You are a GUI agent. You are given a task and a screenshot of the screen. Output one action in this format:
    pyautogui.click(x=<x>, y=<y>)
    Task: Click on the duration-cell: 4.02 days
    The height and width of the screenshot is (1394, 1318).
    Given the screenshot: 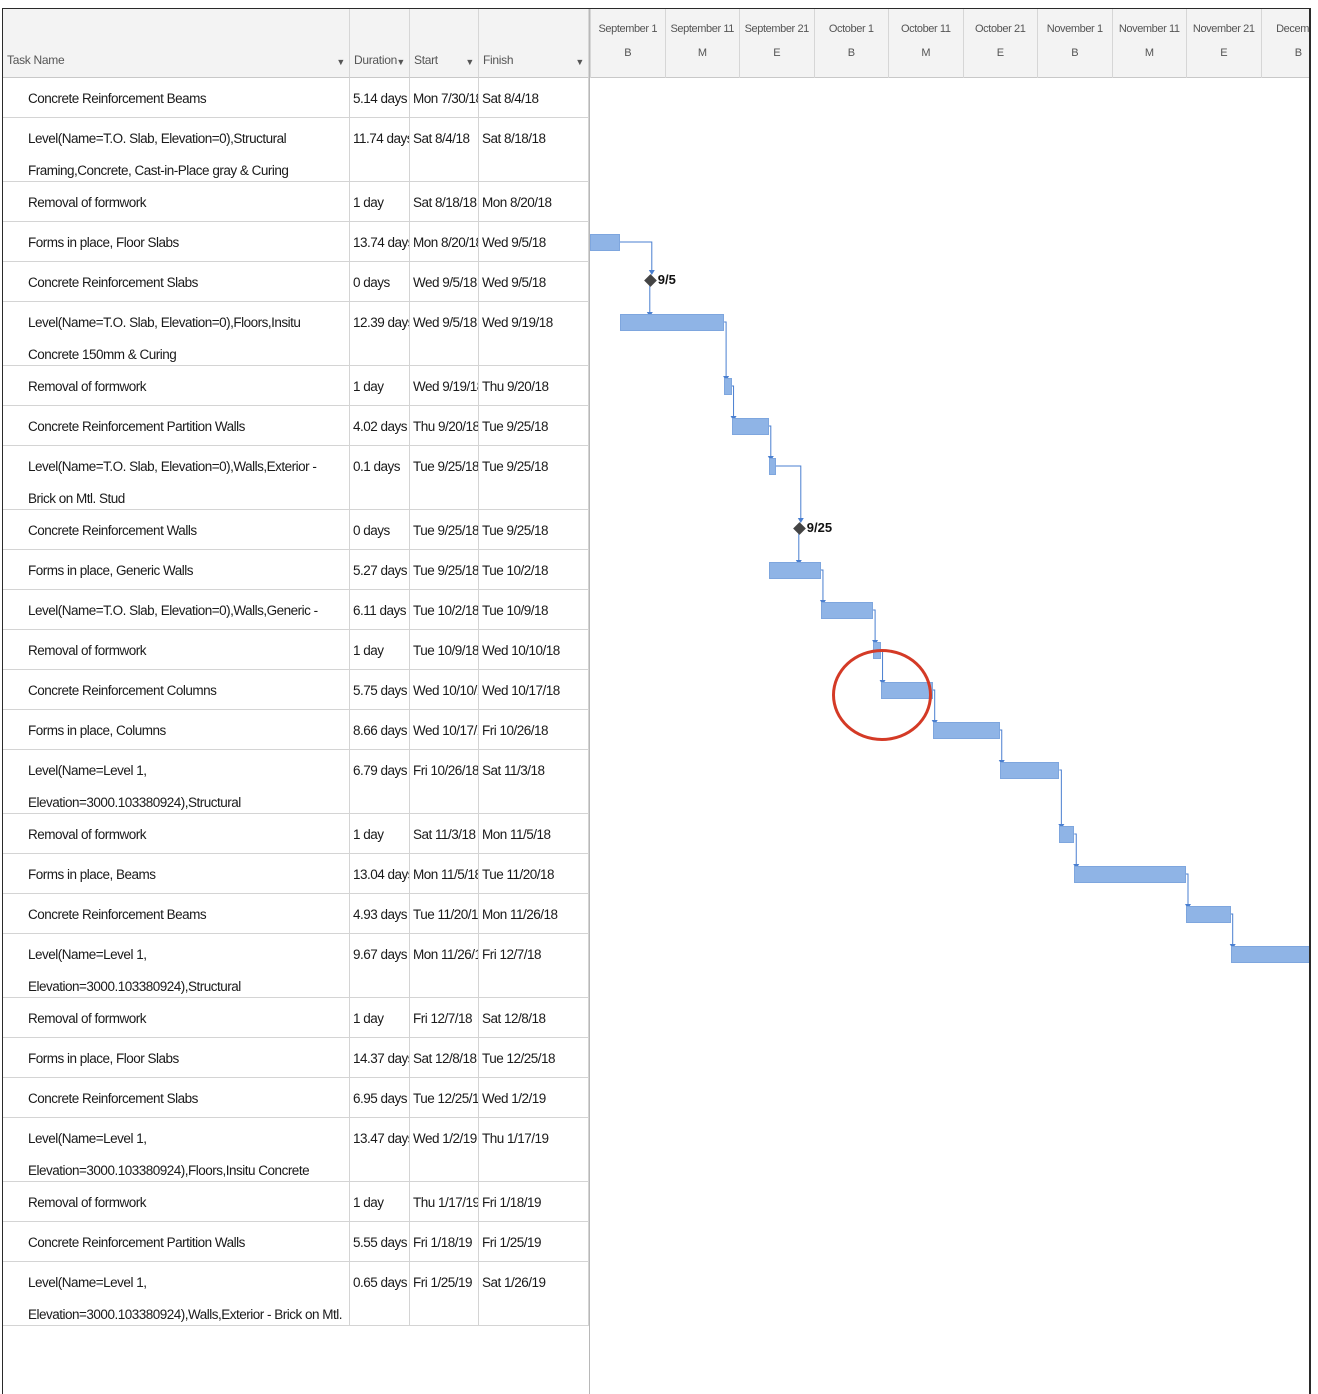 What is the action you would take?
    pyautogui.click(x=380, y=425)
    